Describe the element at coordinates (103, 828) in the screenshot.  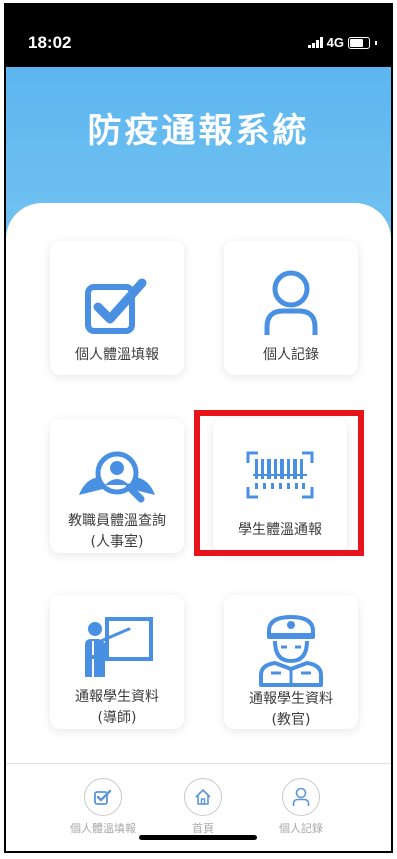
I see `tab-personal-temp-report-label: 個人體溫填報` at that location.